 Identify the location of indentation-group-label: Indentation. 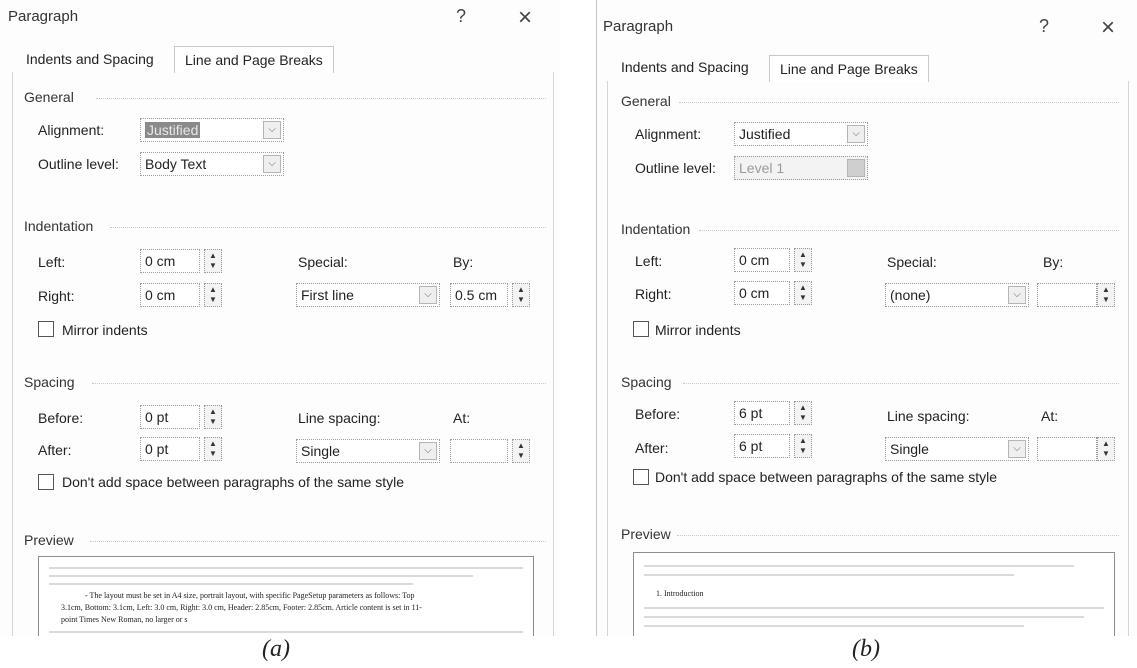
(658, 229).